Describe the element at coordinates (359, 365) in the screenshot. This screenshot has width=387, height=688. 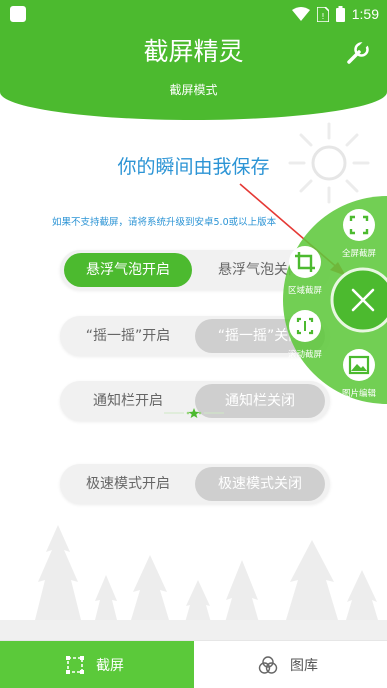
I see `image-edit-icon` at that location.